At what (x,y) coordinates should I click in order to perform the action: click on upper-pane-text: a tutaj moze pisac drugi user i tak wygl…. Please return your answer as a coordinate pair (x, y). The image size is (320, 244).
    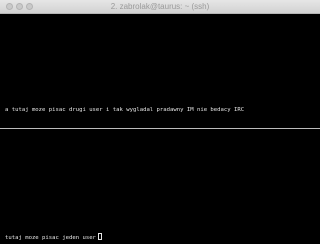
    Looking at the image, I should click on (125, 110).